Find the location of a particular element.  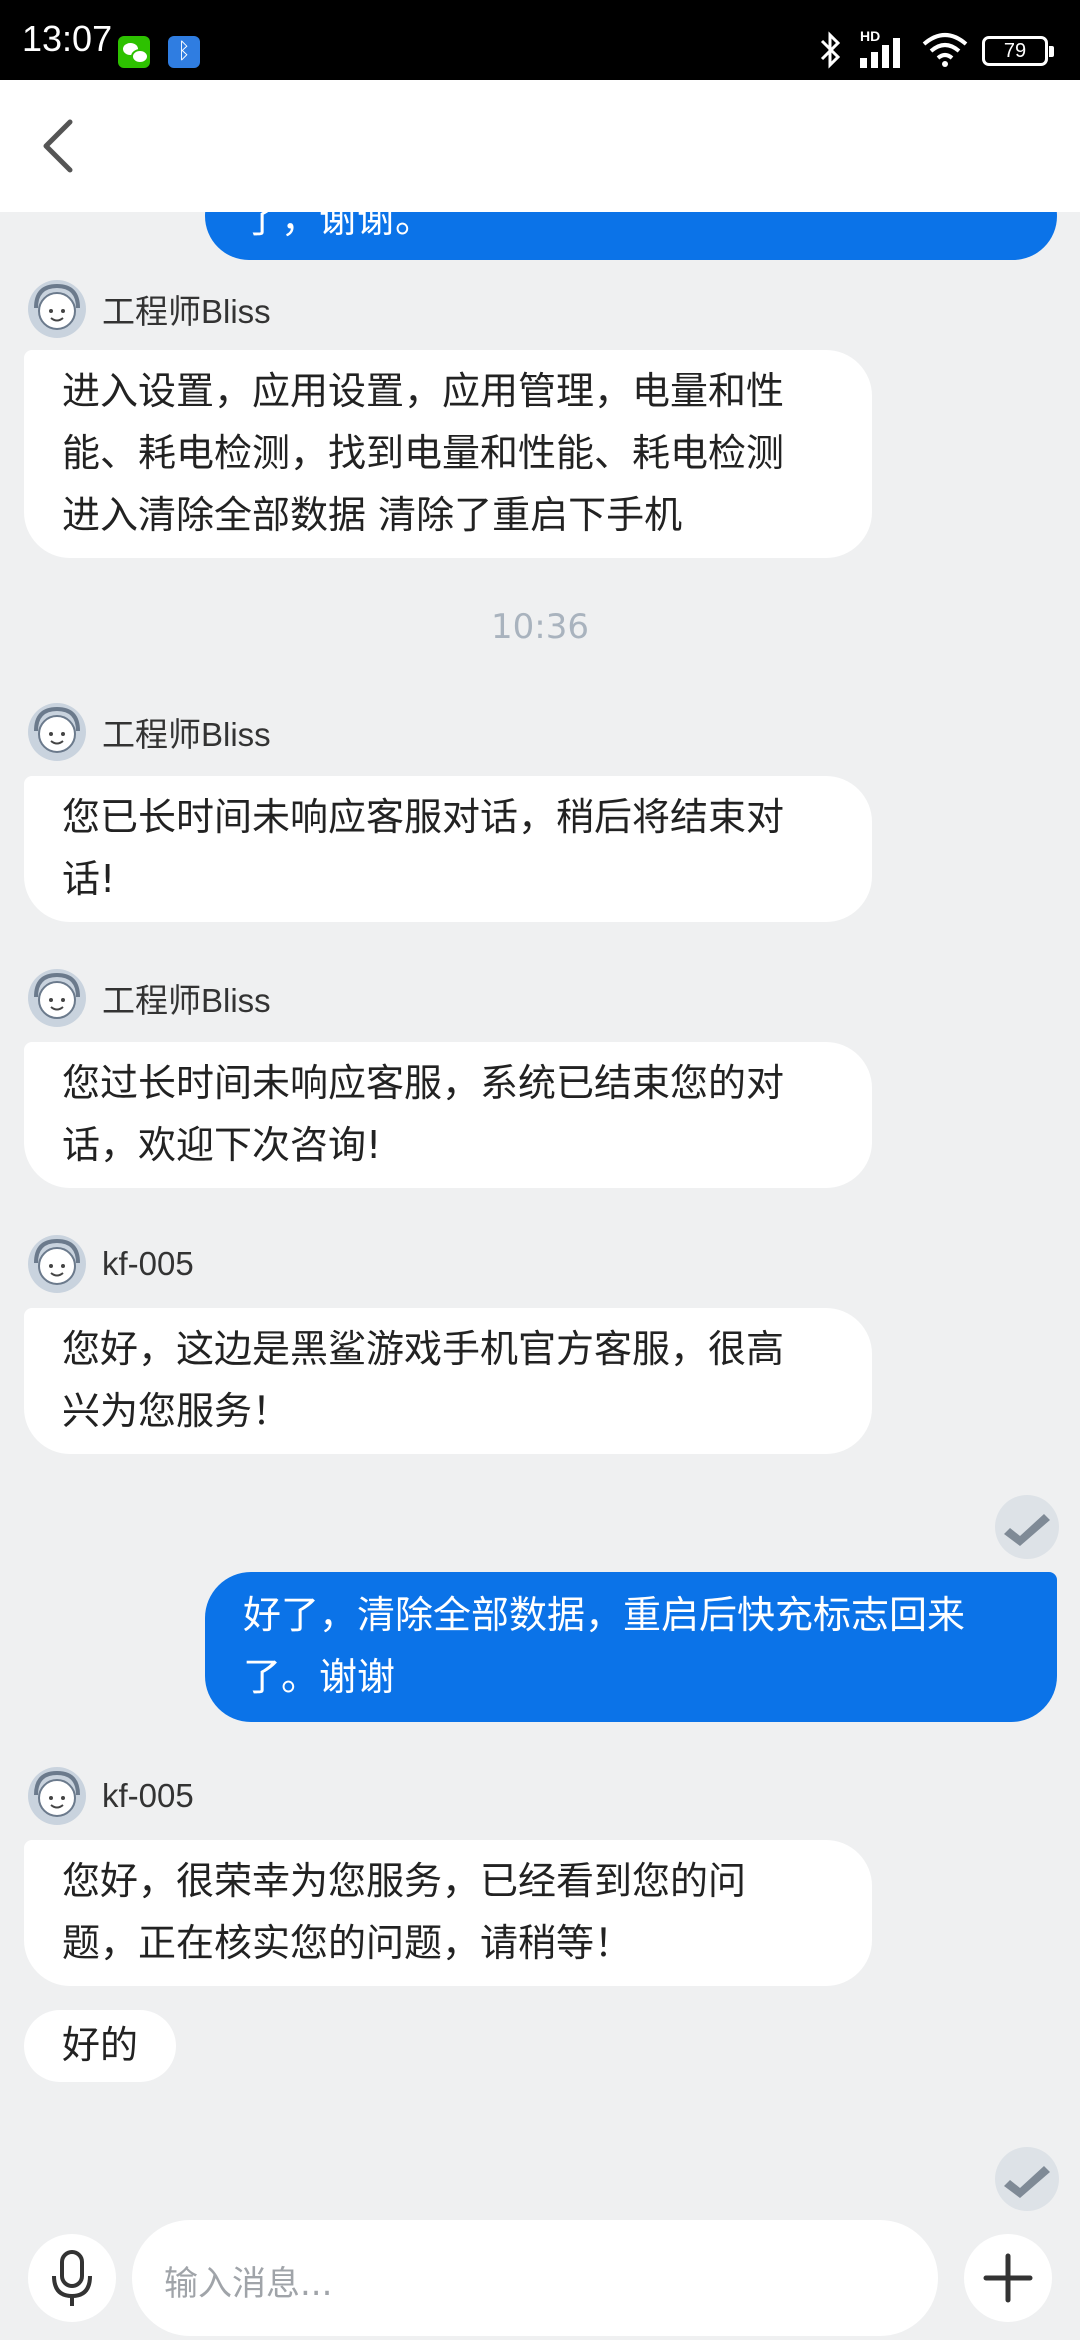

plus-icon is located at coordinates (1008, 2278).